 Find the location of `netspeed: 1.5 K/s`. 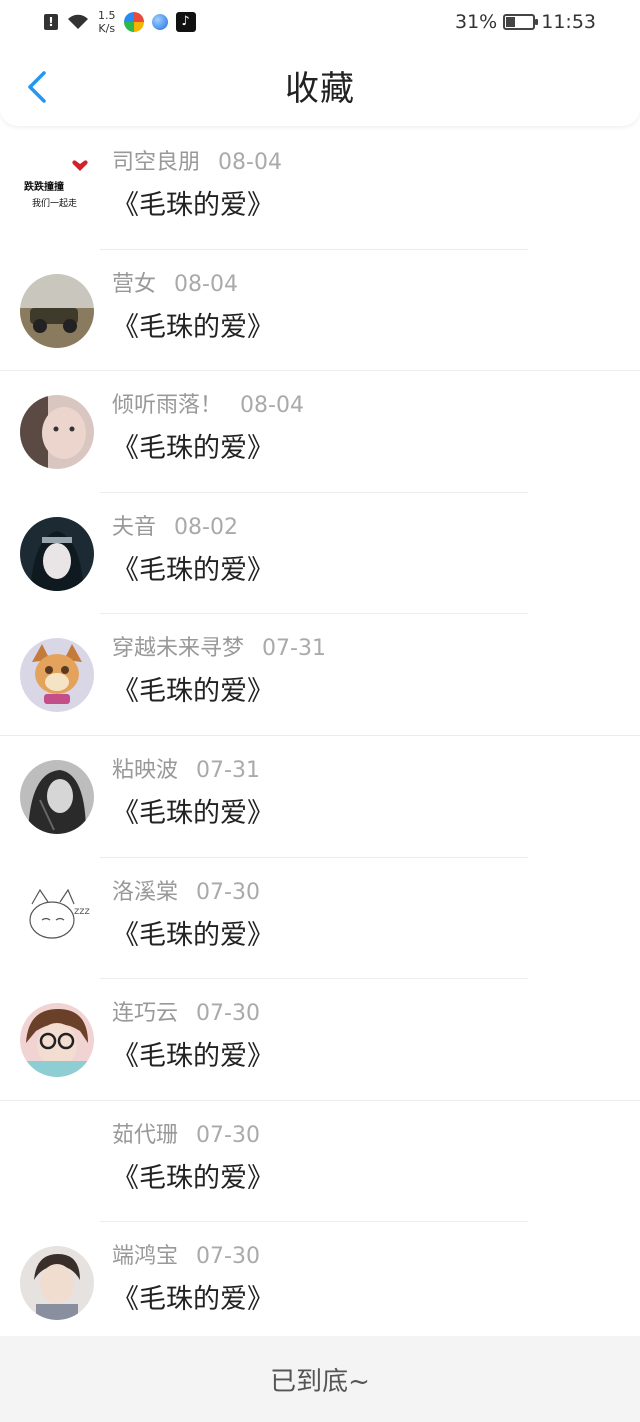

netspeed: 1.5 K/s is located at coordinates (107, 22).